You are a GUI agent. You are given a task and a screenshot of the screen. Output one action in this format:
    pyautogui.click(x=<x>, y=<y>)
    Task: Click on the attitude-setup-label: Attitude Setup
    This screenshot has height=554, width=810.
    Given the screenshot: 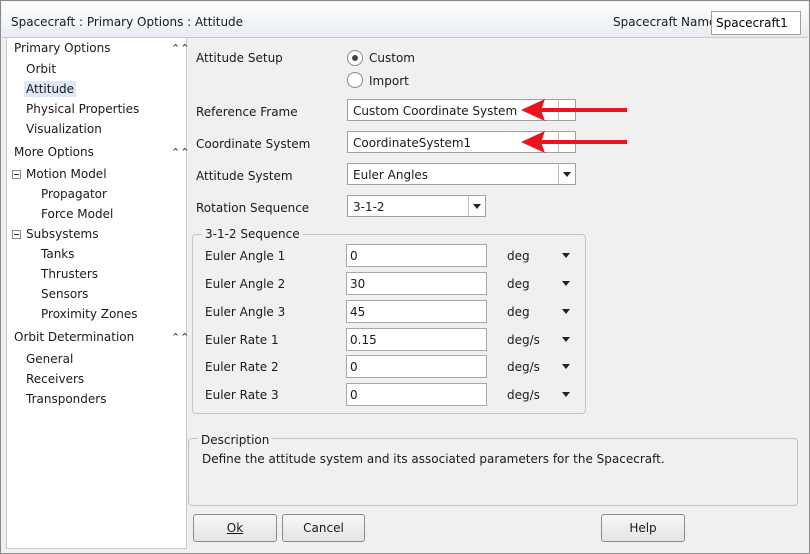 What is the action you would take?
    pyautogui.click(x=239, y=58)
    